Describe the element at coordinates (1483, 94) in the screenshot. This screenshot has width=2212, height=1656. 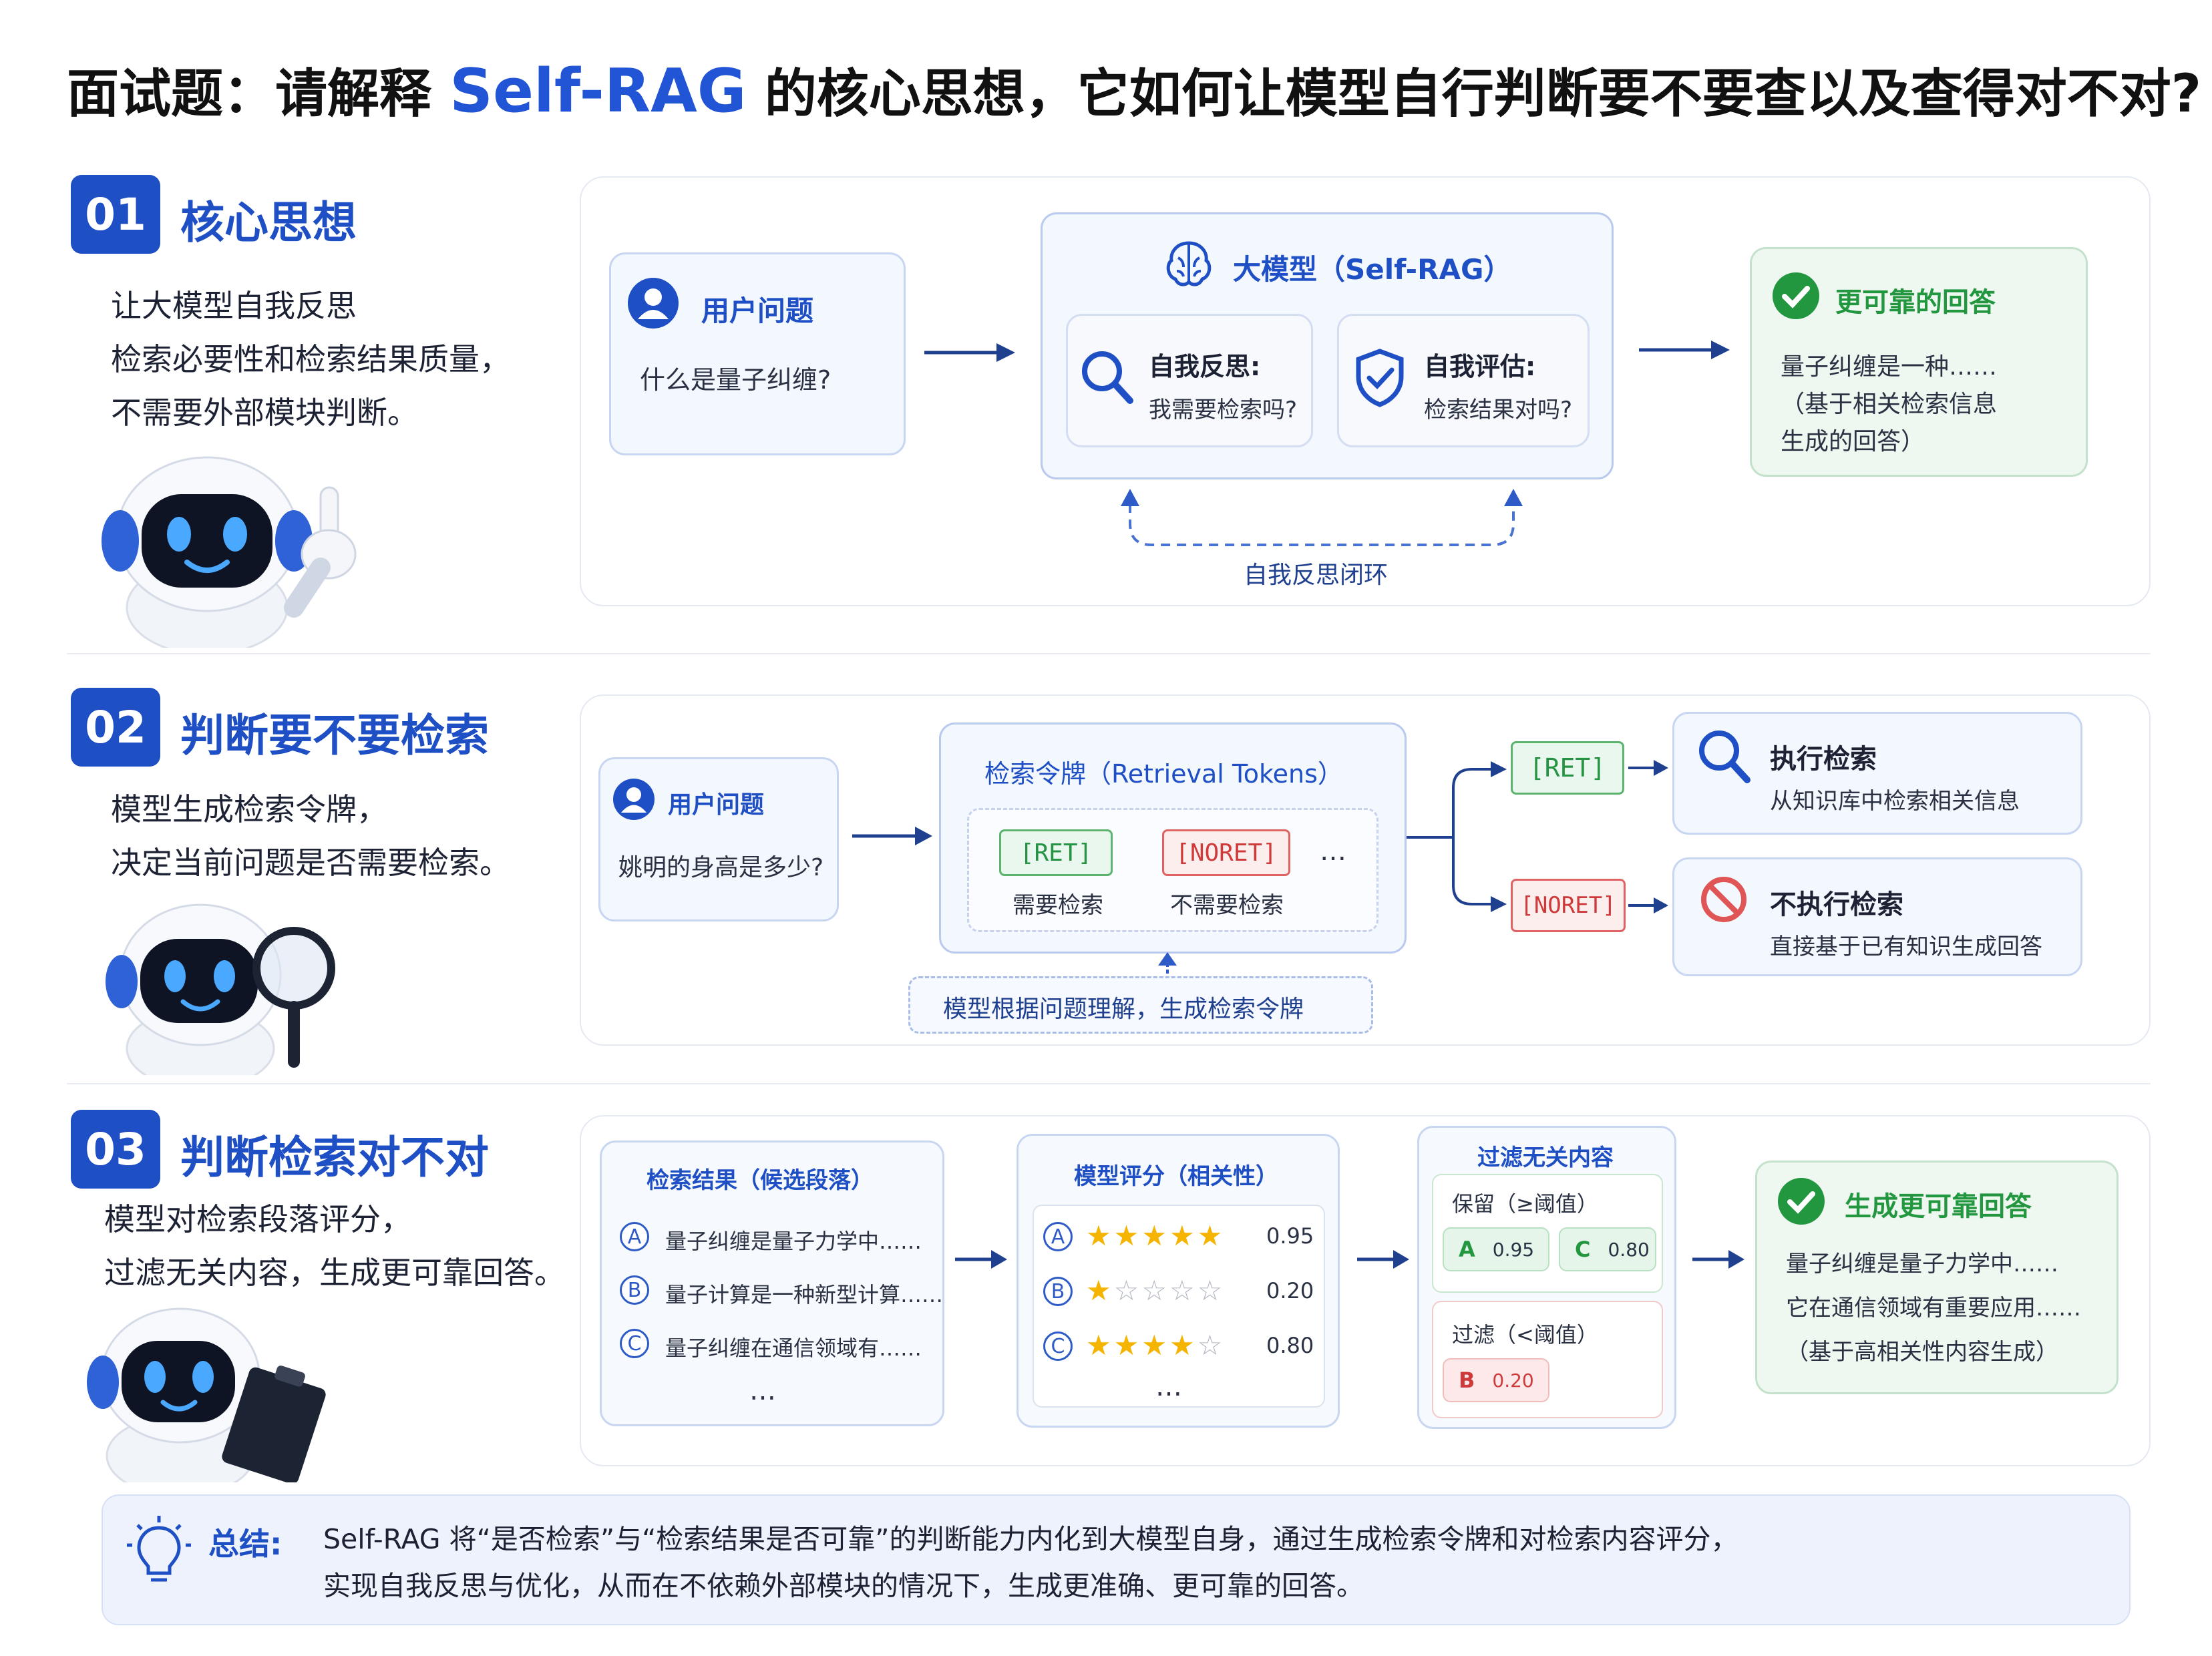
I see `title-suffix: 的核心思想，它如何让模型自行判断要不要查以及查得对不对?` at that location.